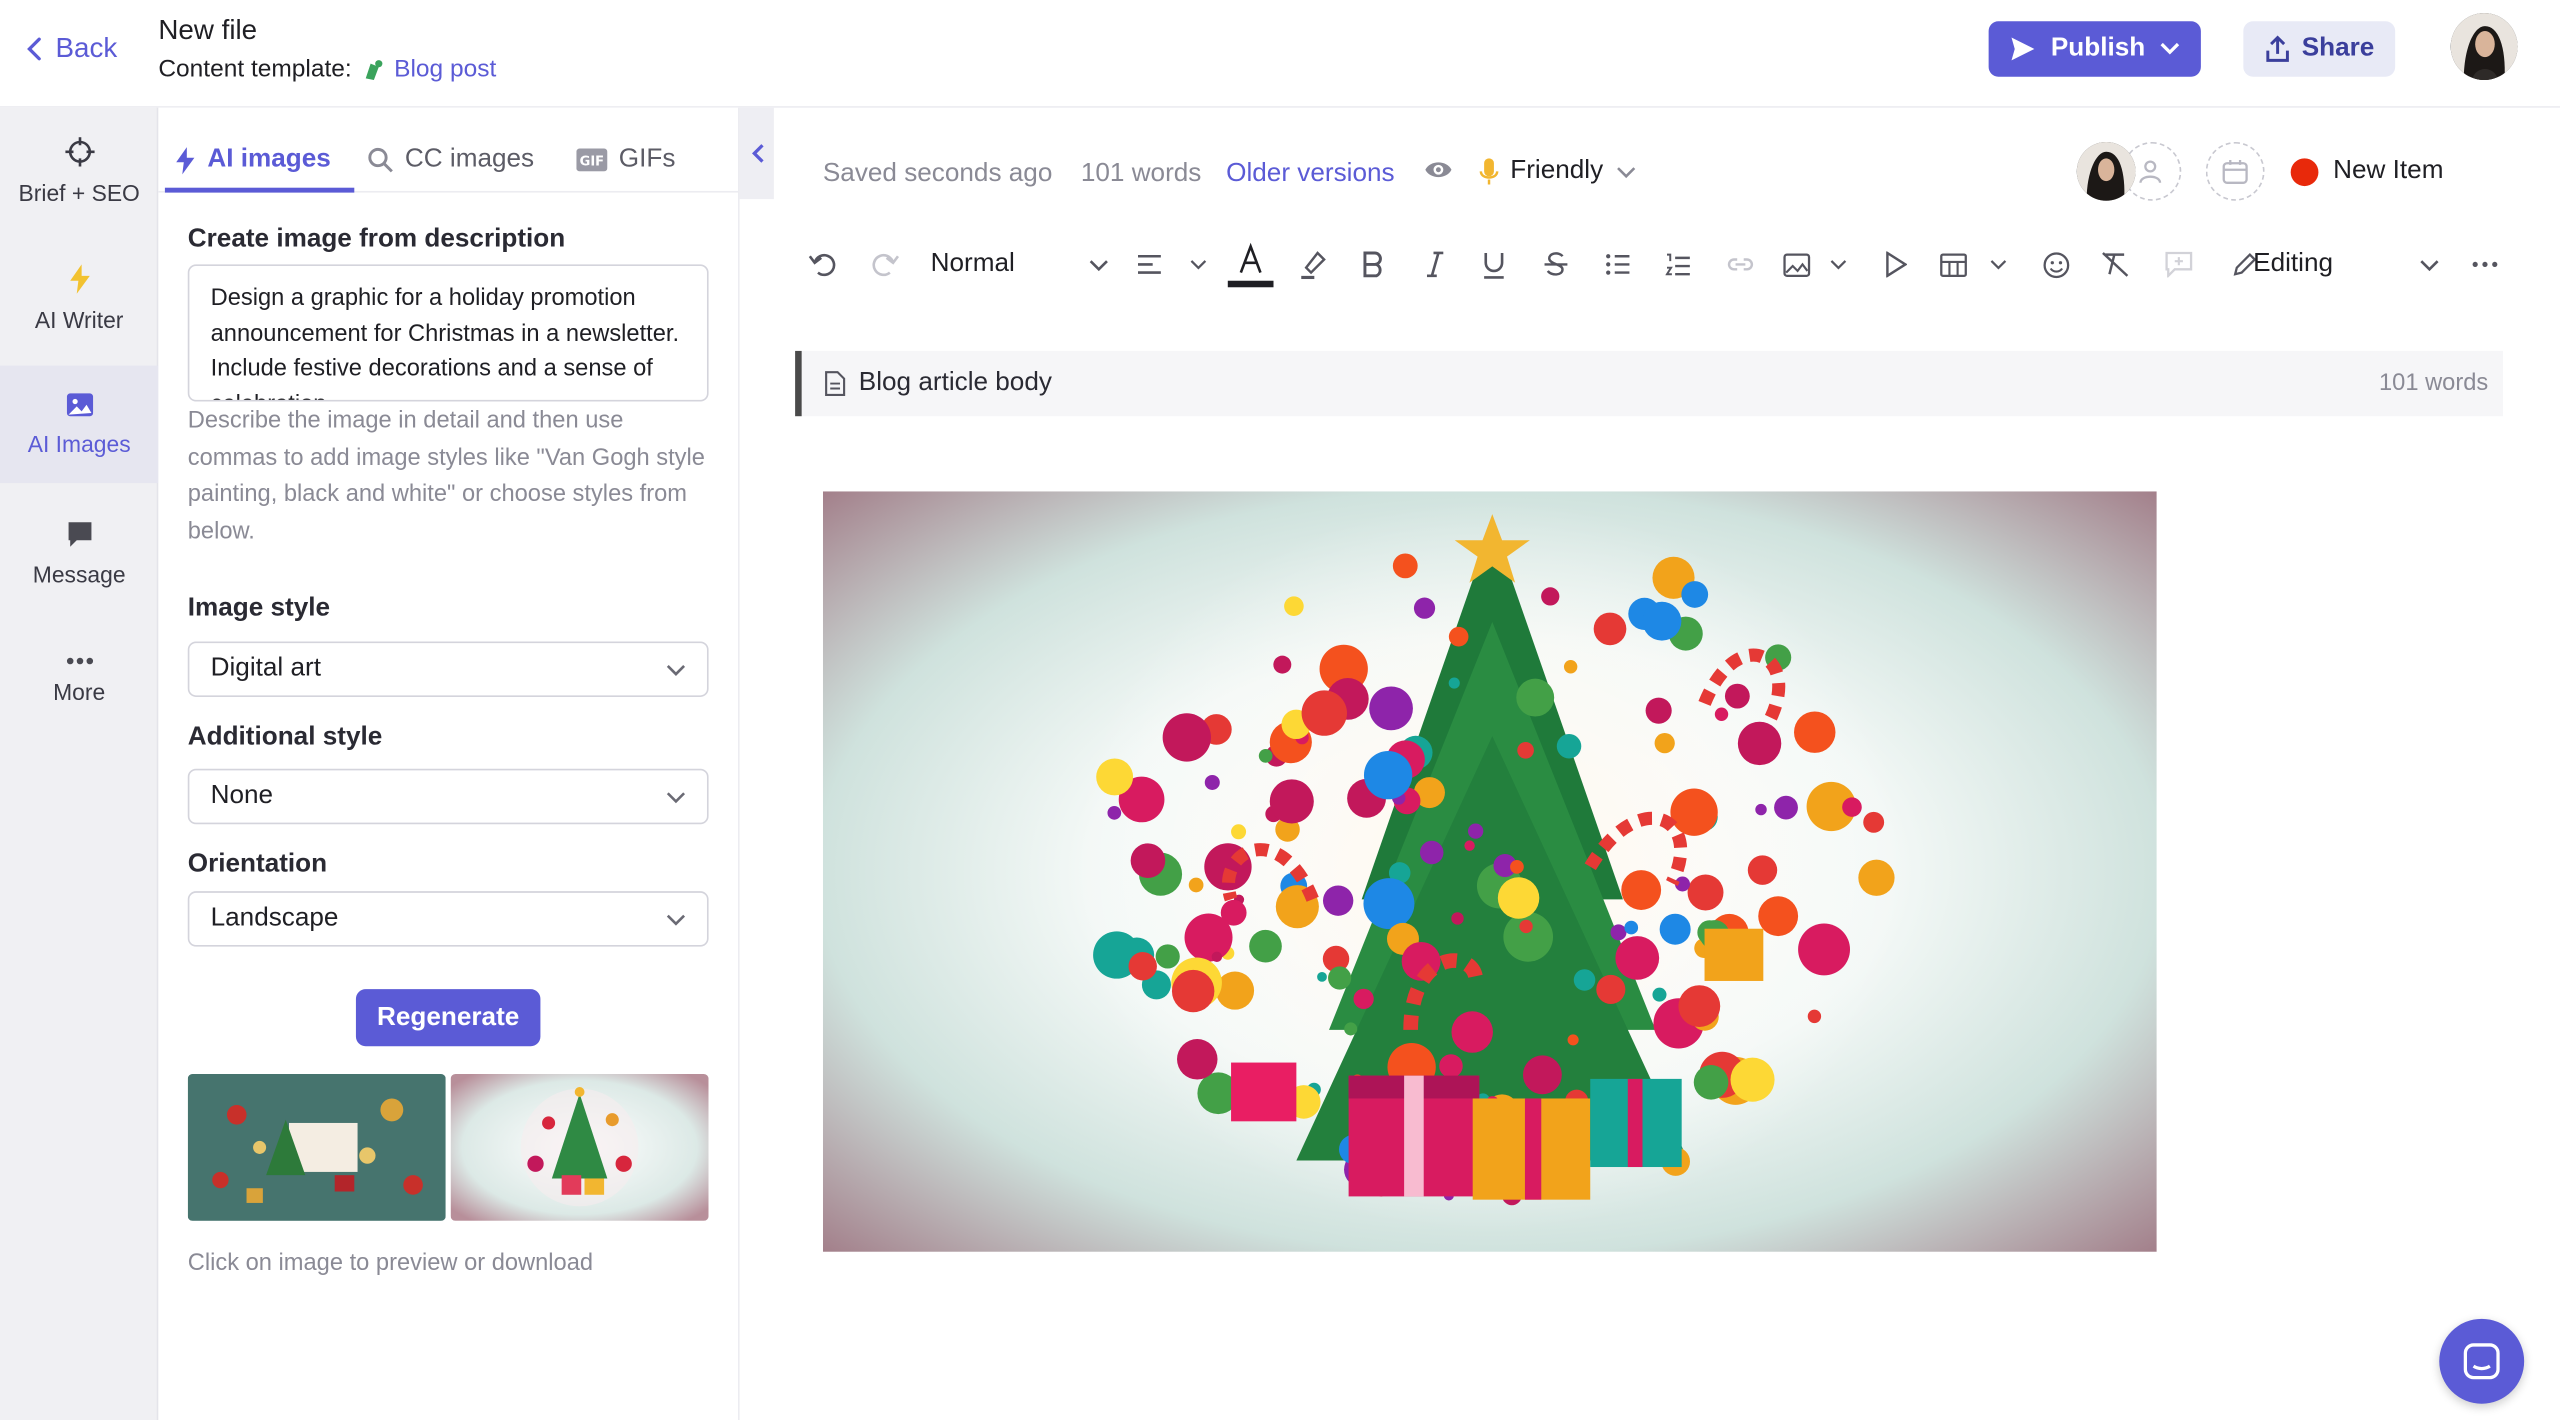 Image resolution: width=2560 pixels, height=1420 pixels. Describe the element at coordinates (2116, 264) in the screenshot. I see `clear-format-button` at that location.